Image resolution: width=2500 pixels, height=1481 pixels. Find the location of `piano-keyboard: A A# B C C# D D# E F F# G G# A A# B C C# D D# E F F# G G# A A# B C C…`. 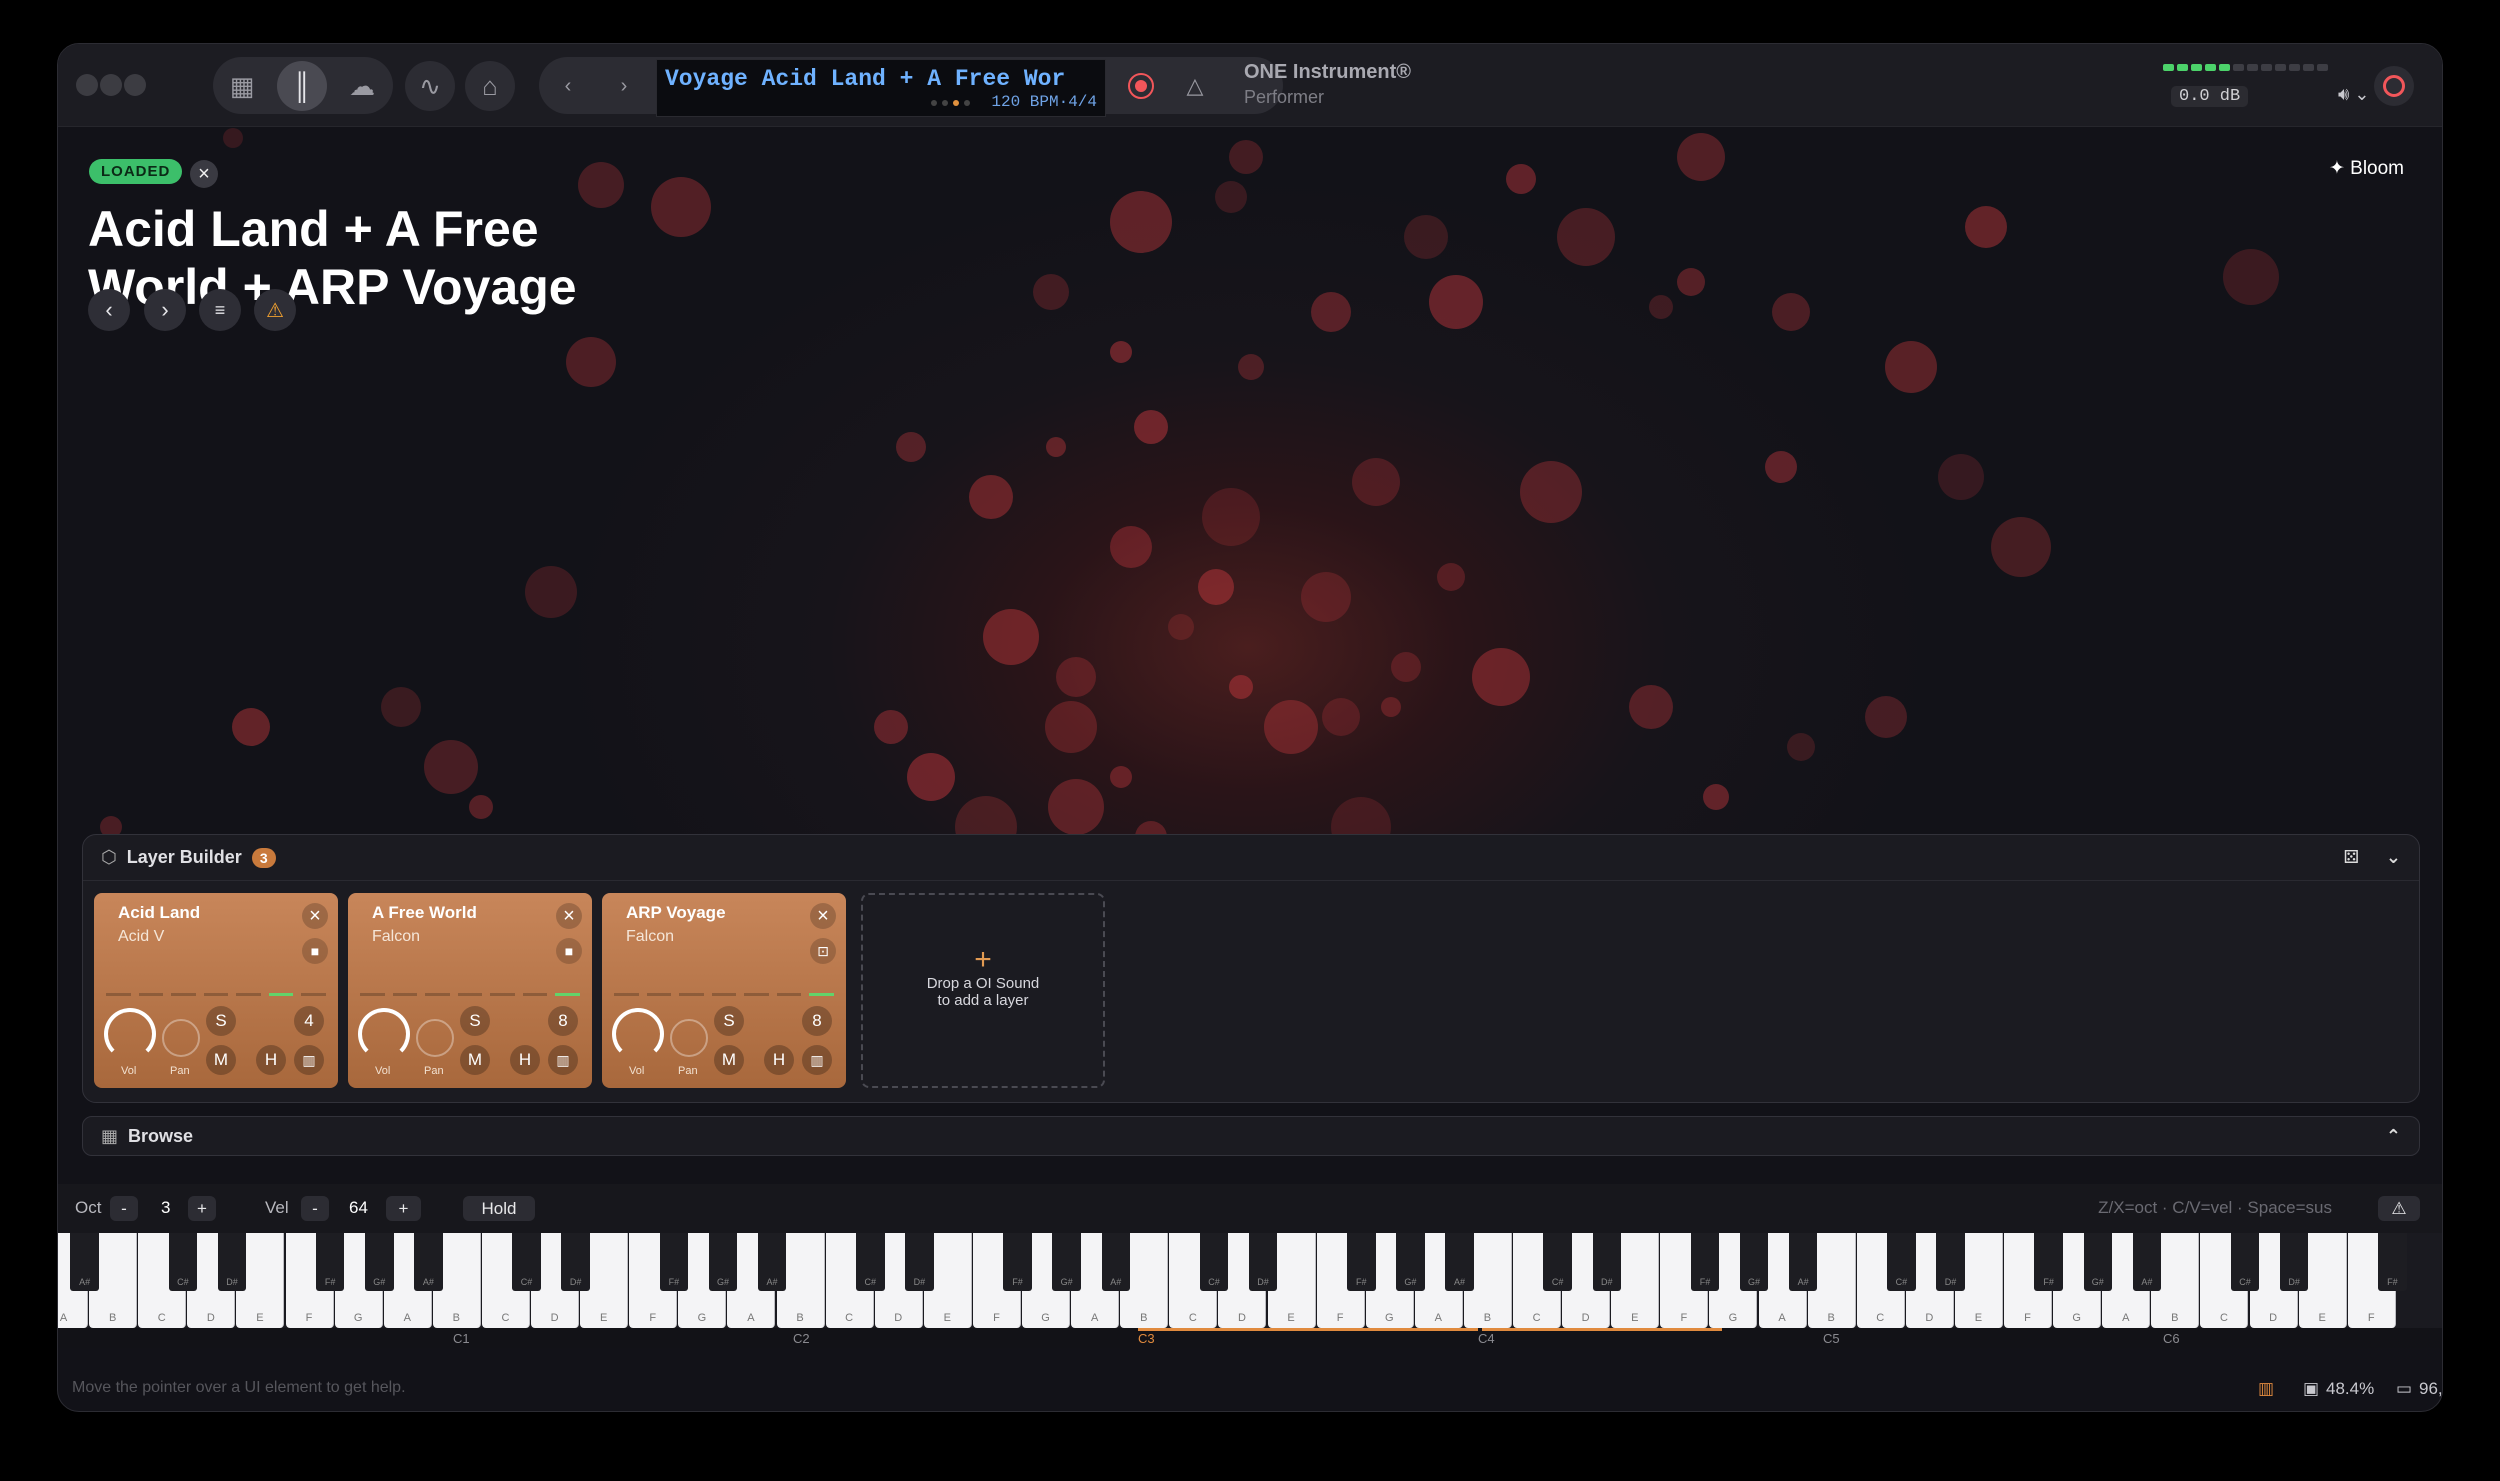

piano-keyboard: A A# B C C# D D# E F F# G G# A A# B C C# D D# E F F# G G# A A# B C C… is located at coordinates (1250, 1280).